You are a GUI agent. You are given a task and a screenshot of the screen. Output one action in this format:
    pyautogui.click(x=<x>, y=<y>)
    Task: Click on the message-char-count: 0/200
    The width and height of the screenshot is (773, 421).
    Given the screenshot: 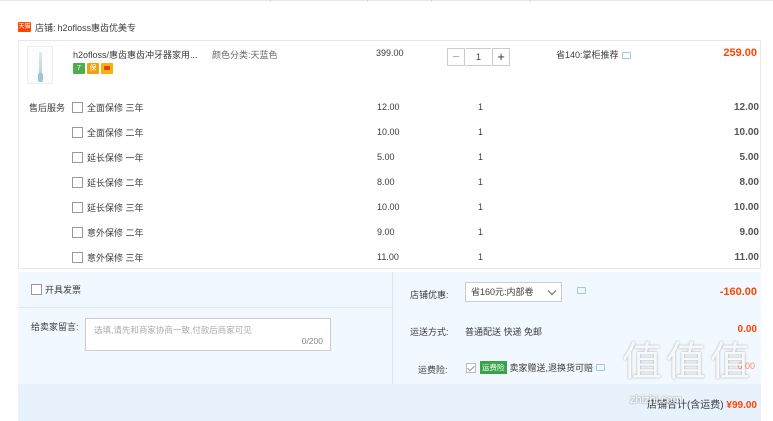 What is the action you would take?
    pyautogui.click(x=312, y=341)
    